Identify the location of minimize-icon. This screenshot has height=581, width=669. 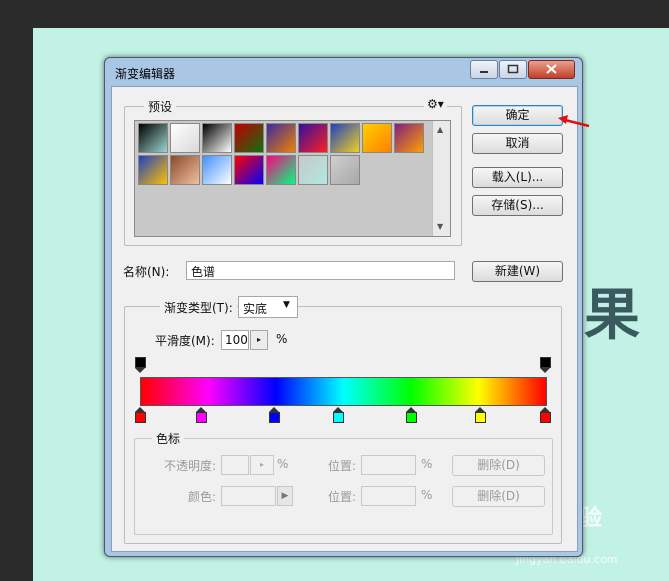
(484, 72).